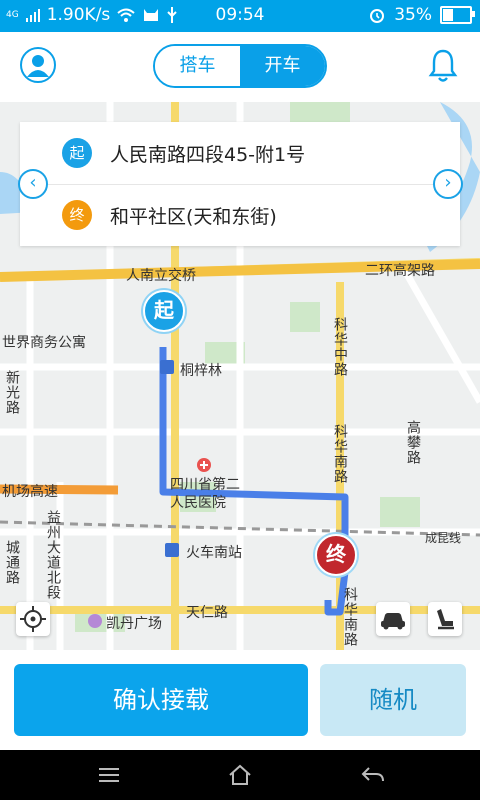  I want to click on route-card: 起 人民南路四段45-附1号 终 和平社区(天和东街), so click(240, 184).